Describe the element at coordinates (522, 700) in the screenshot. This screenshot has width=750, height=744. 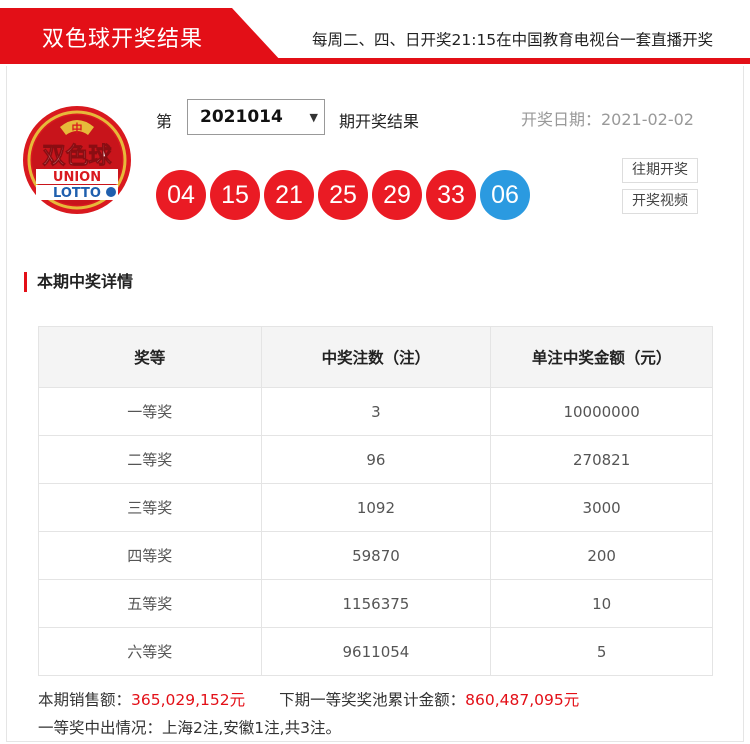
I see `jackpot-pool-value: 860,487,095元` at that location.